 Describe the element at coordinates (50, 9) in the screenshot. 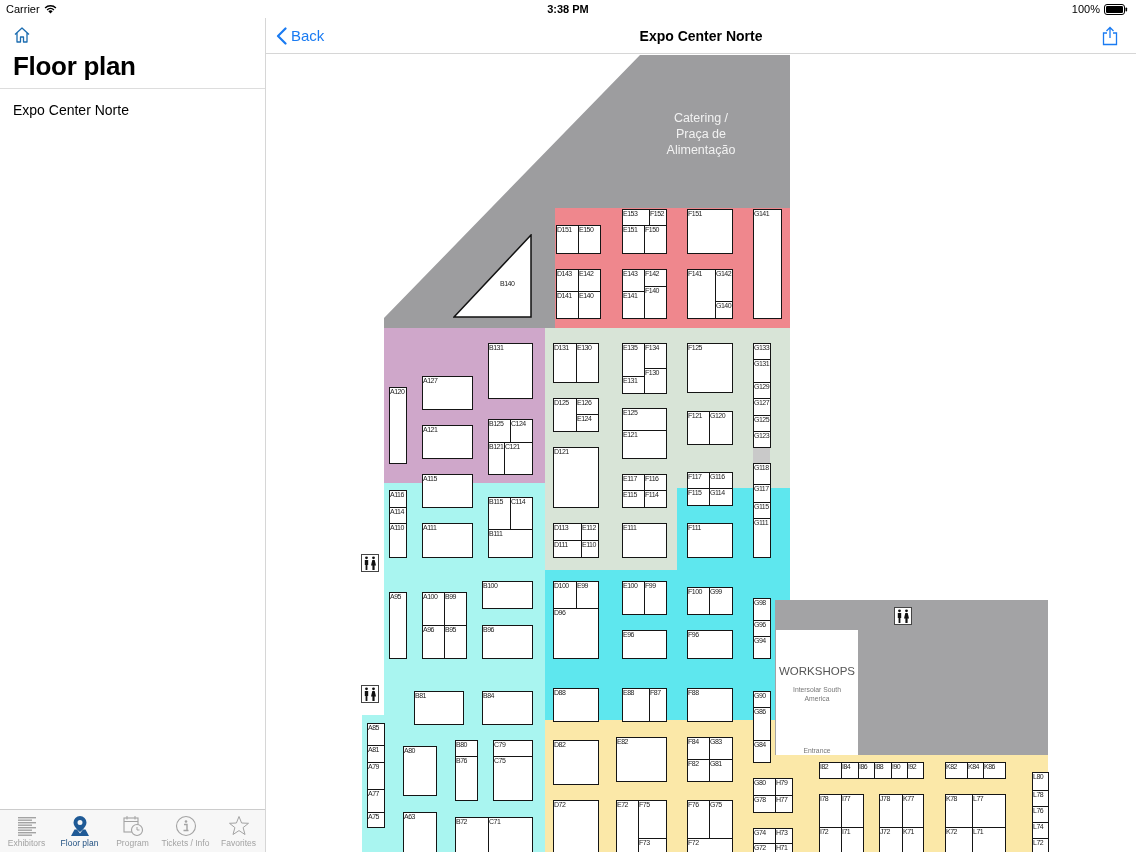

I see `wifi-icon` at that location.